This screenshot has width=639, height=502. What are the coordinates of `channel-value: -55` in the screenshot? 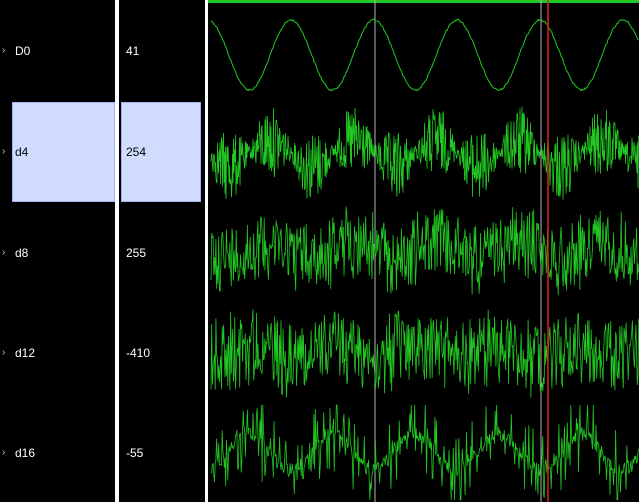 It's located at (135, 453).